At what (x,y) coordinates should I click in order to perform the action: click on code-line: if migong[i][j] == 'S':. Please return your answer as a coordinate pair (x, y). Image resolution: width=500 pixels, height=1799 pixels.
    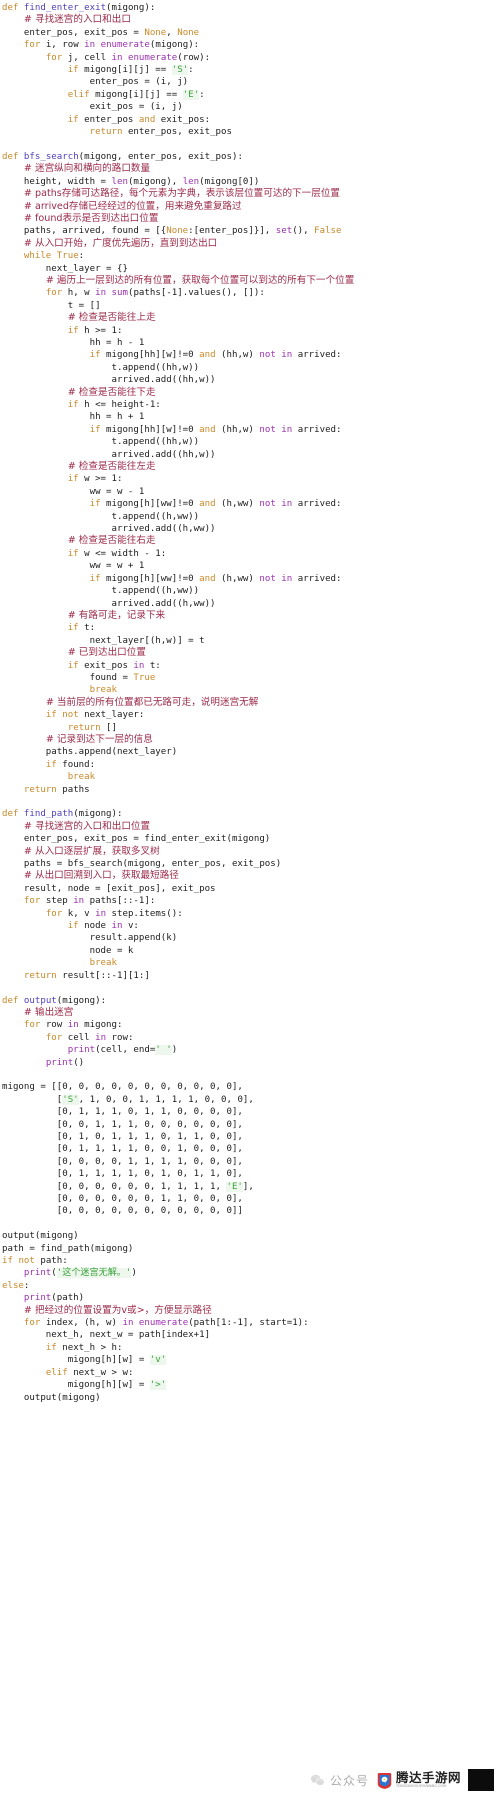
    Looking at the image, I should click on (251, 70).